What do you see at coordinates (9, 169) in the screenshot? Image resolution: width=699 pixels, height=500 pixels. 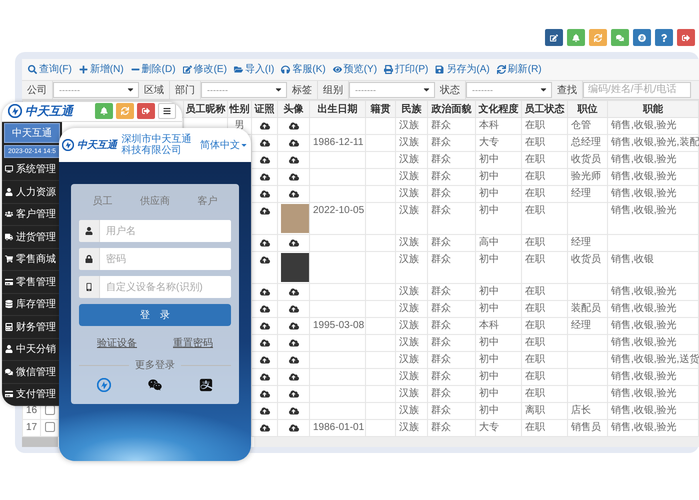 I see `monitor-icon` at bounding box center [9, 169].